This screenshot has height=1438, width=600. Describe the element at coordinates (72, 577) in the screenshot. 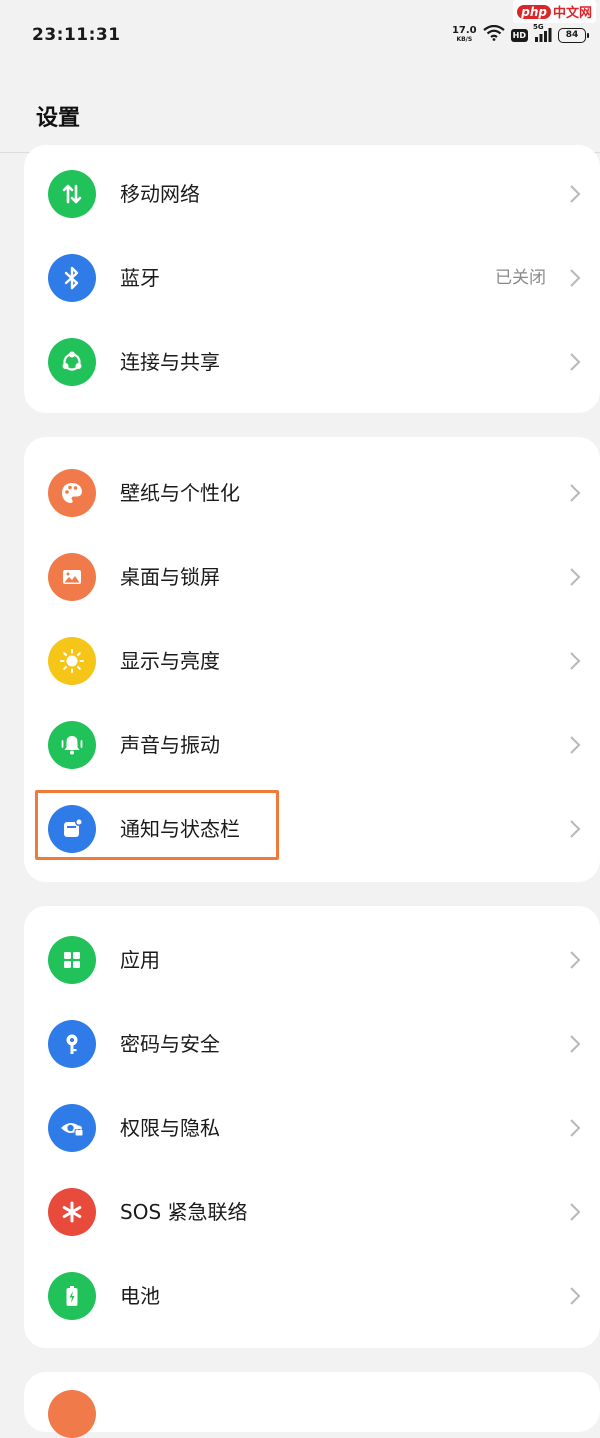

I see `image-icon` at that location.